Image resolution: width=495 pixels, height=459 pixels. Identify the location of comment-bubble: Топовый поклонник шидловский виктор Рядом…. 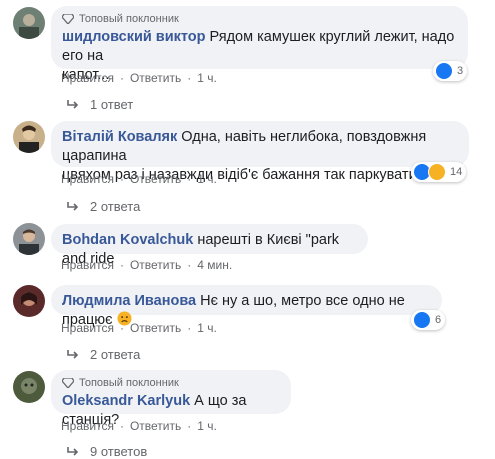
(259, 44).